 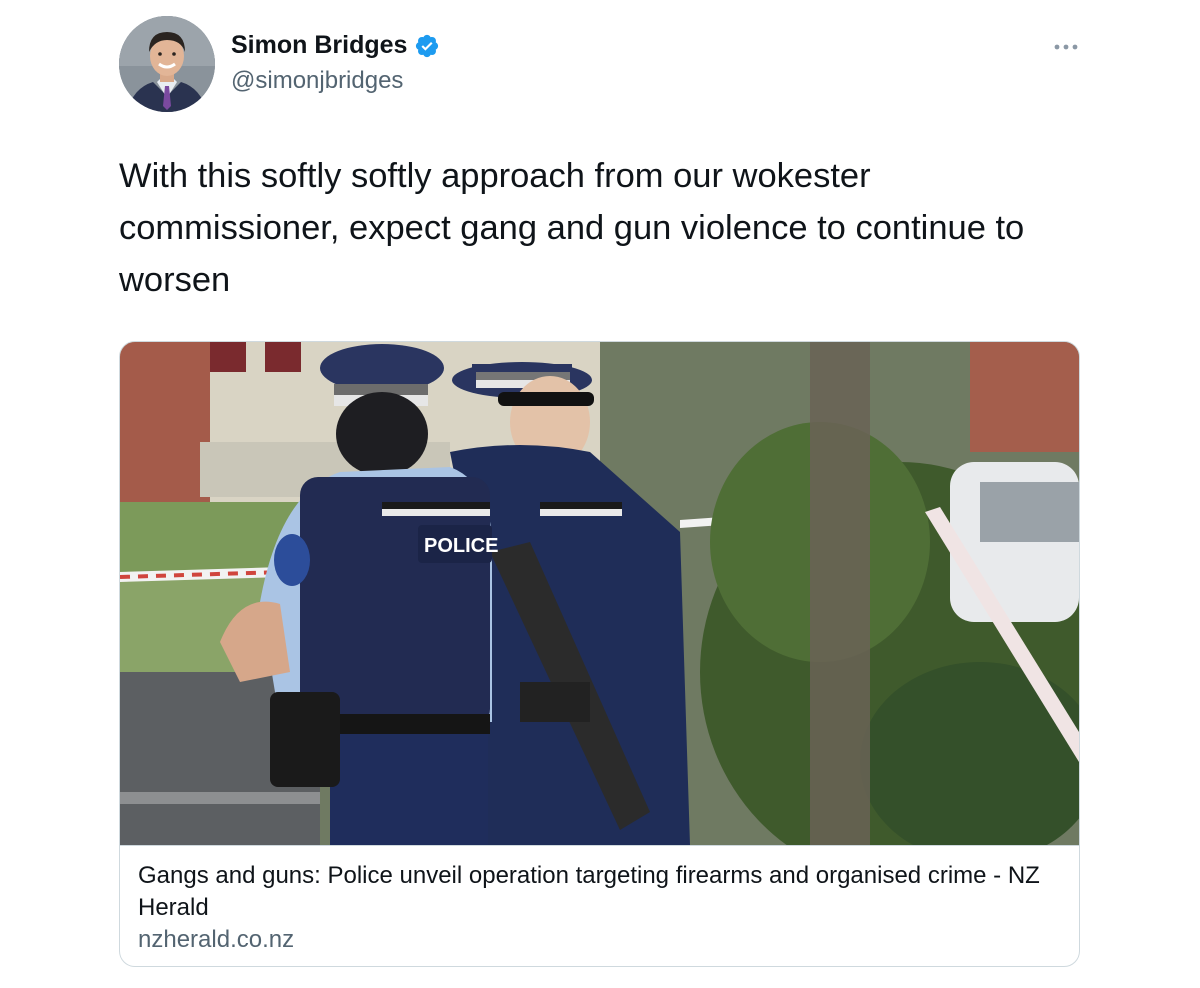 I want to click on more-options-icon, so click(x=1066, y=47).